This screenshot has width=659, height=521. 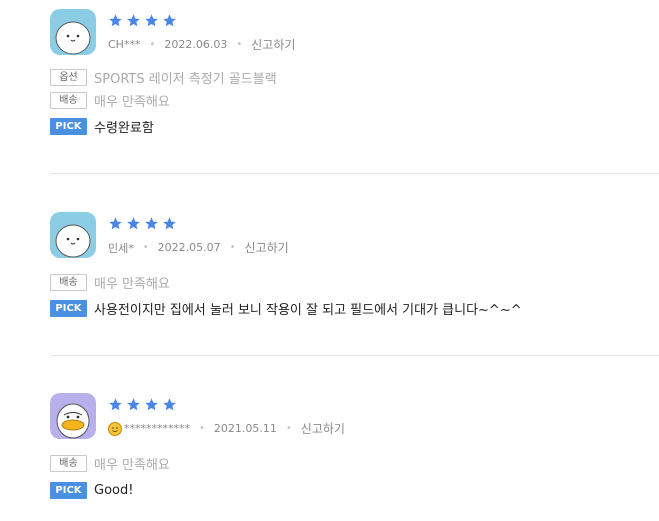 I want to click on duck-character-avatar-icon, so click(x=73, y=416).